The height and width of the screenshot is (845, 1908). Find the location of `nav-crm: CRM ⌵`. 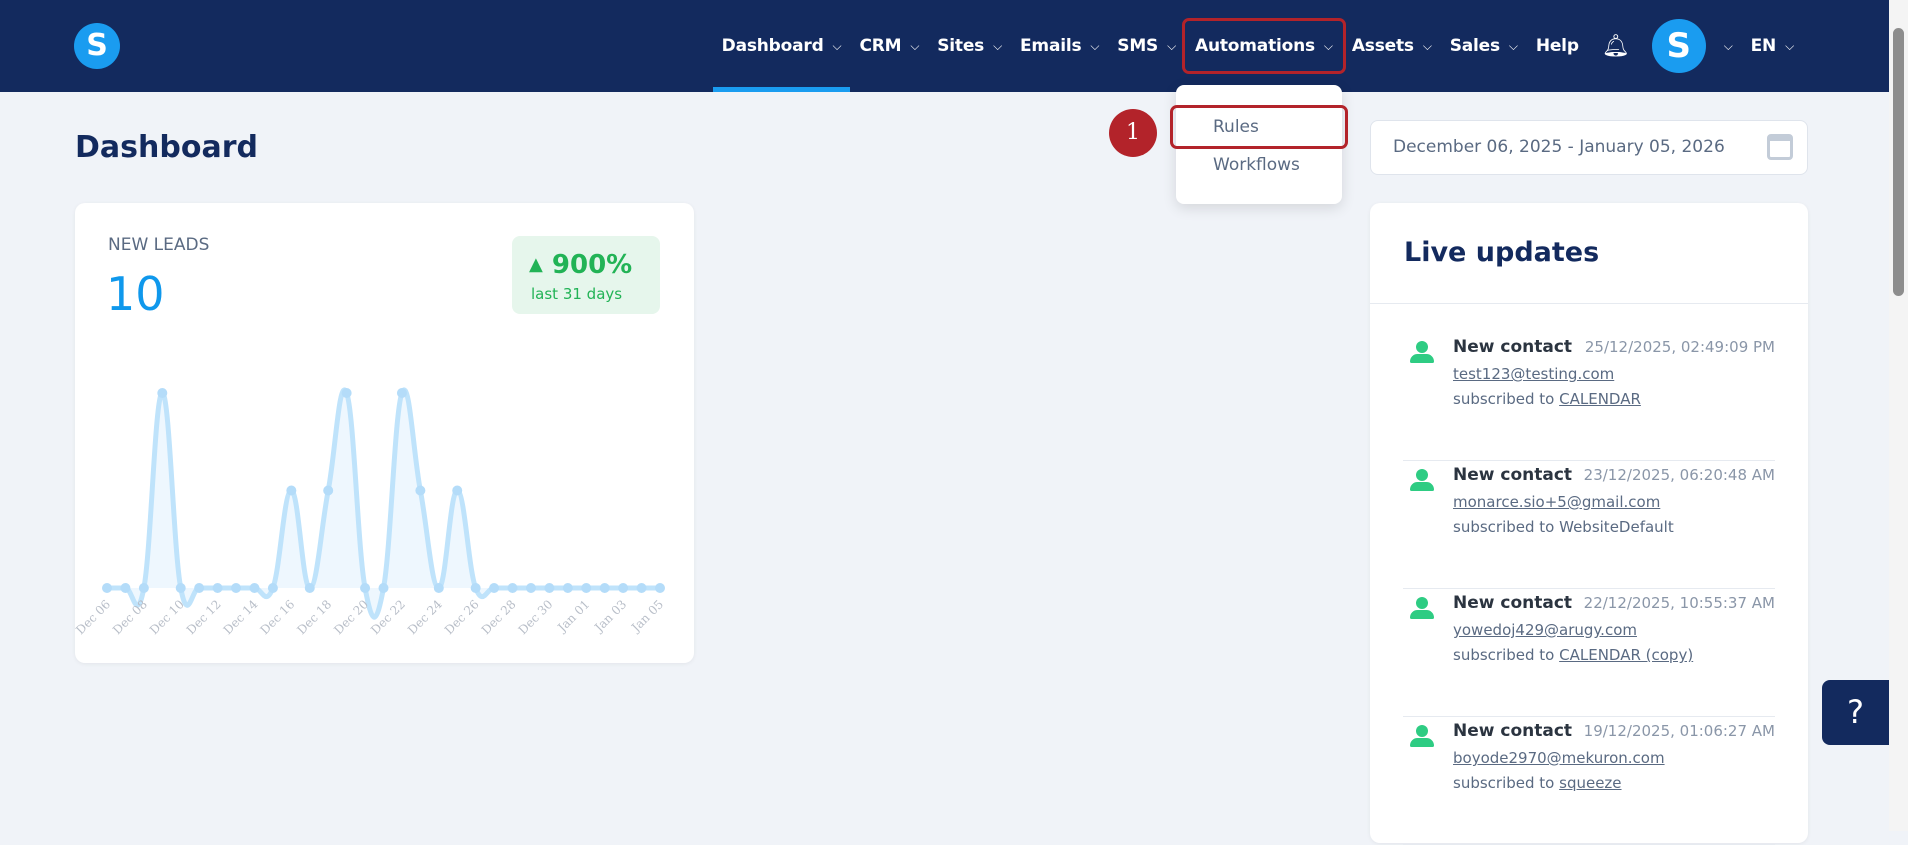

nav-crm: CRM ⌵ is located at coordinates (889, 46).